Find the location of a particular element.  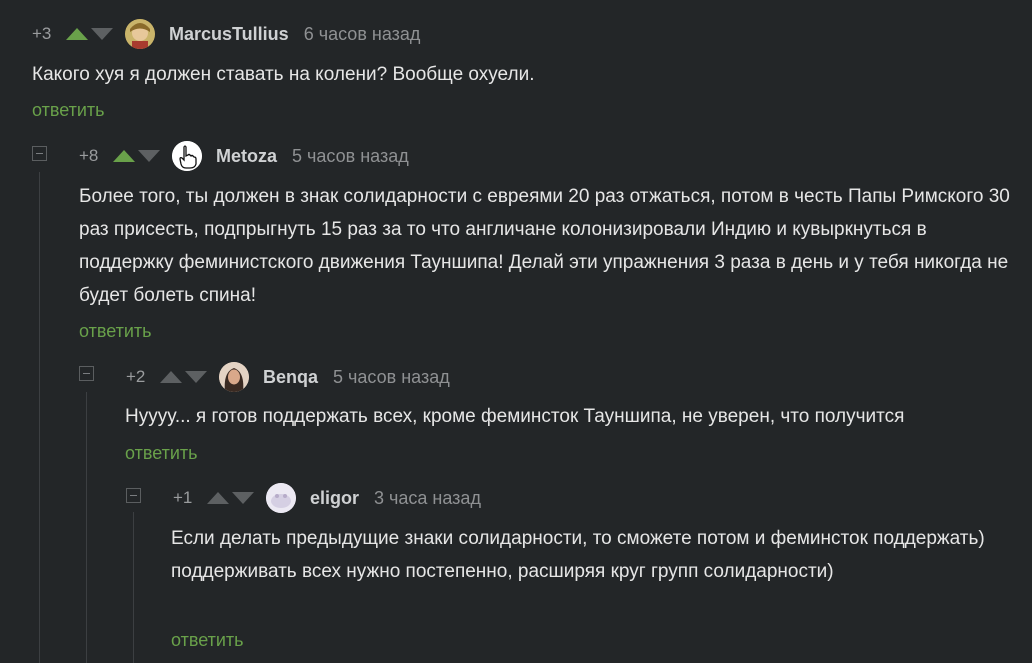

username-link: Metoza is located at coordinates (246, 156).